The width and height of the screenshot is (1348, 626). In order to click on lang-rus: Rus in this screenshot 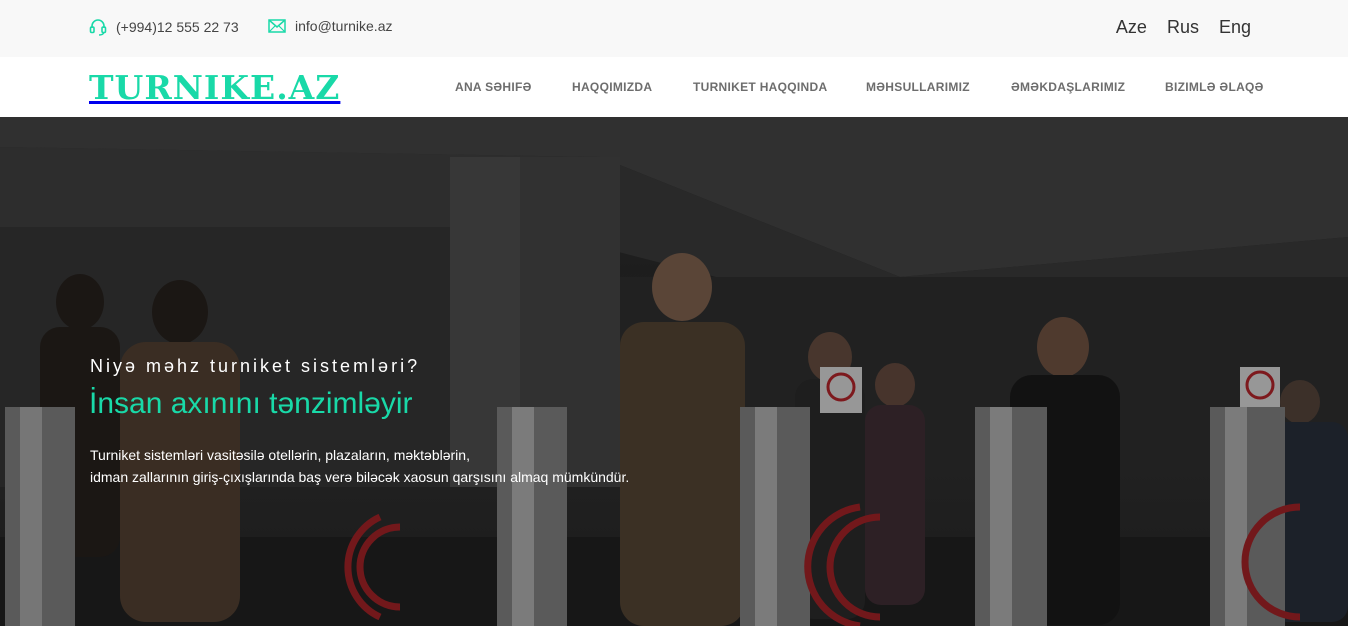, I will do `click(1183, 27)`.